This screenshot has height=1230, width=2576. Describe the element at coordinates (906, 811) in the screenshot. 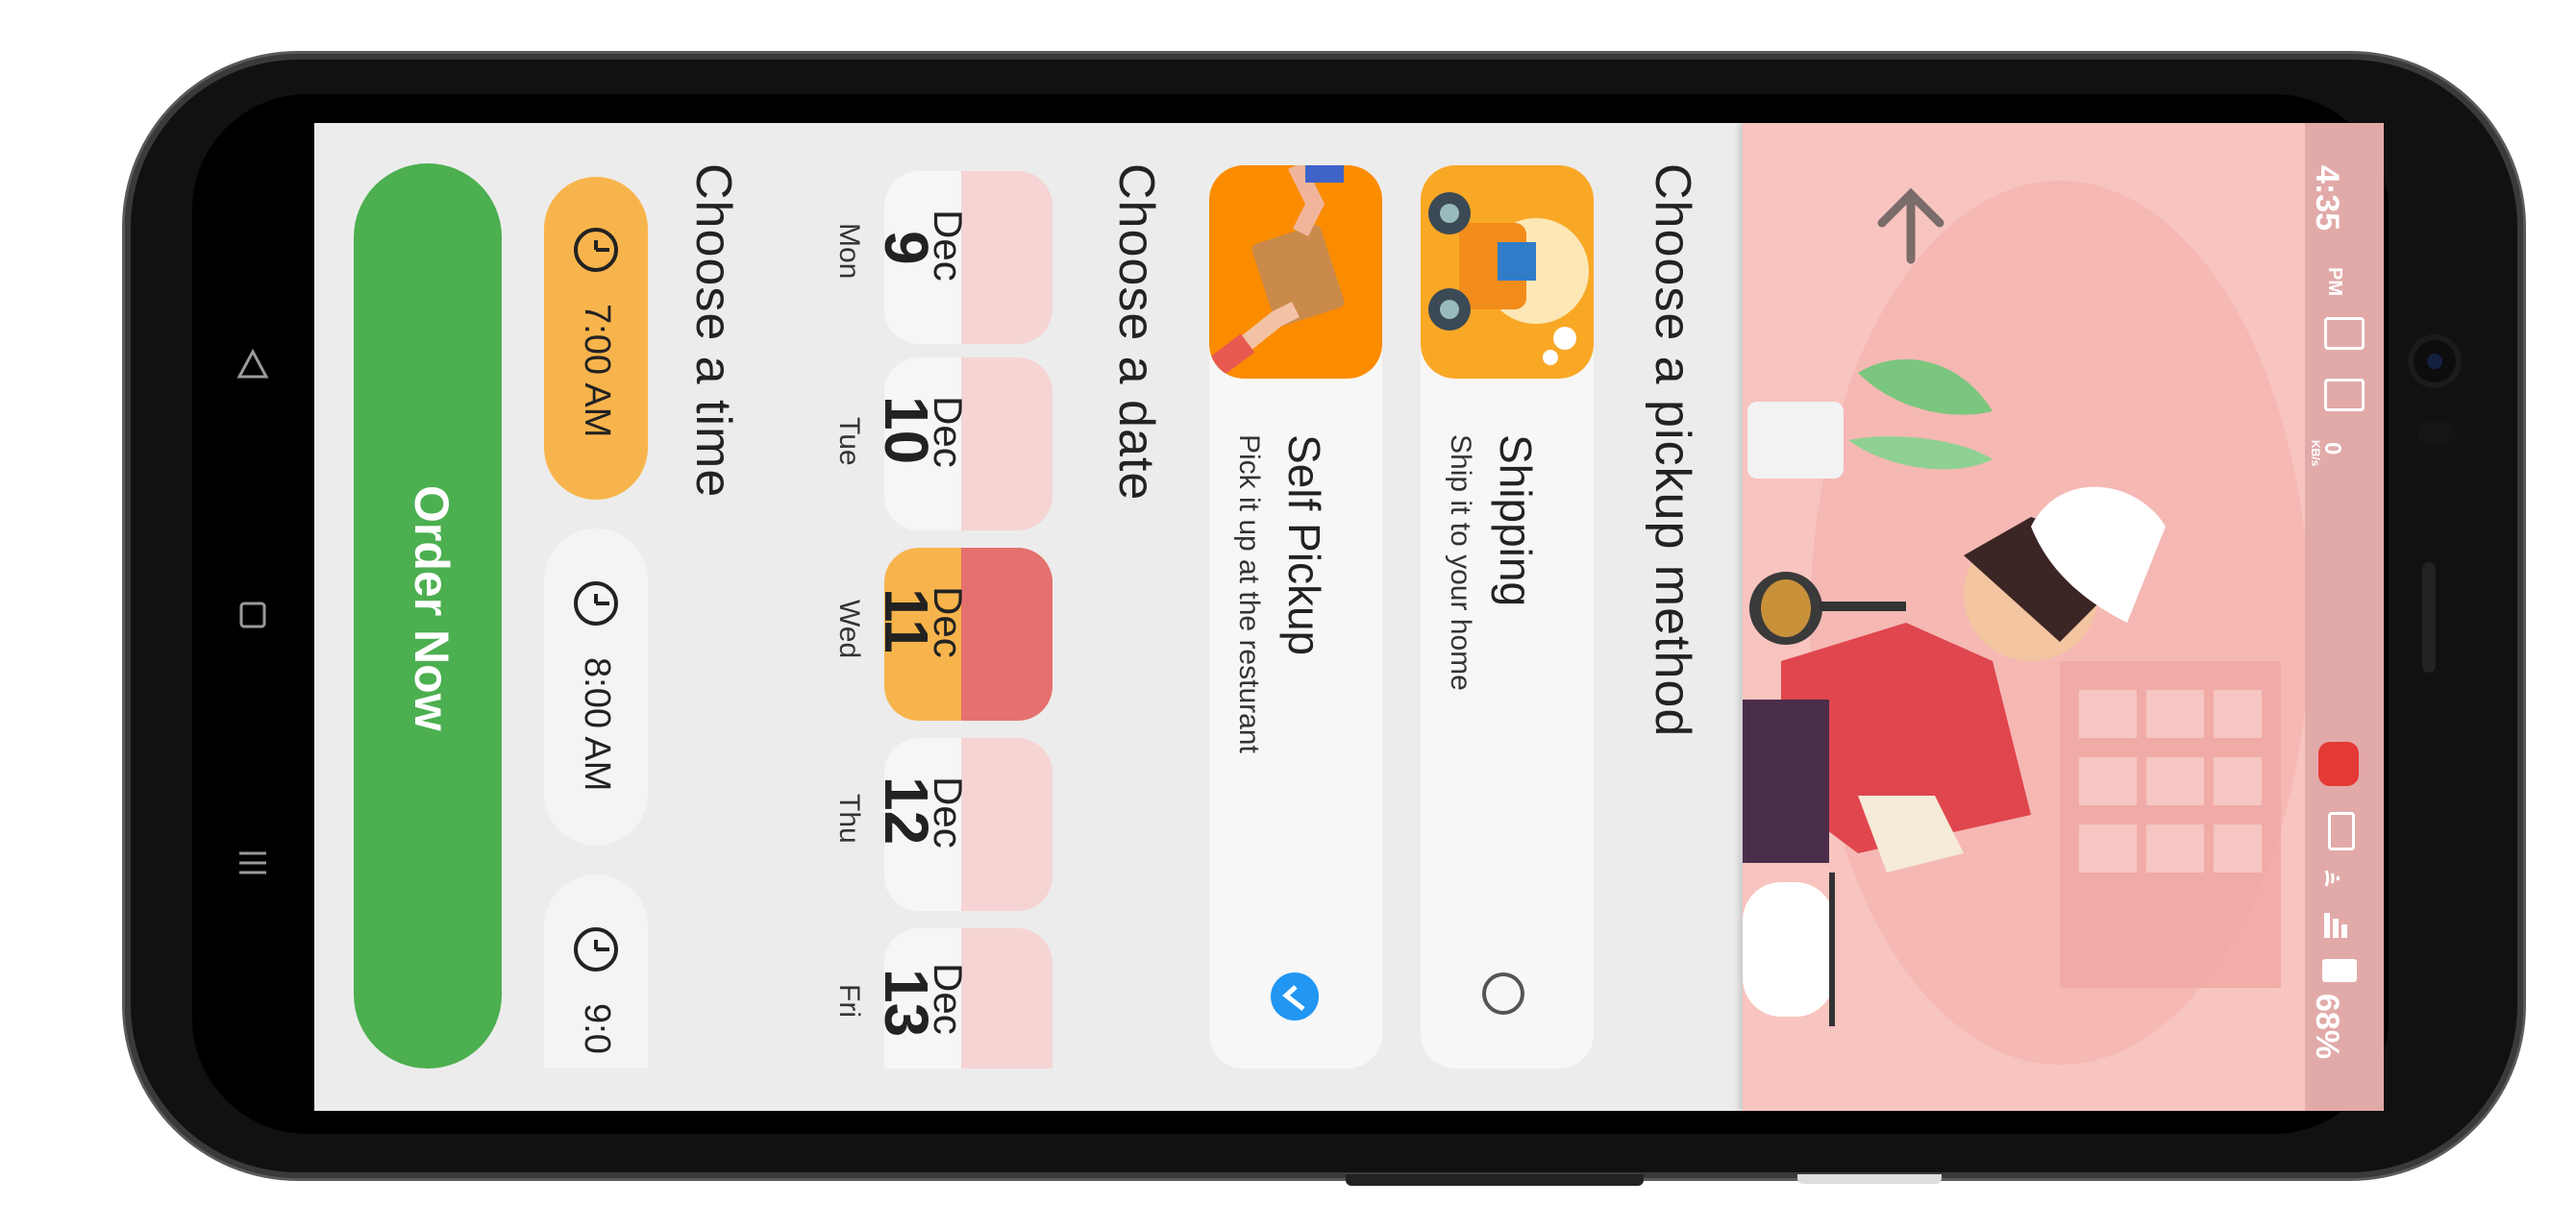

I see `date-day: 12` at that location.